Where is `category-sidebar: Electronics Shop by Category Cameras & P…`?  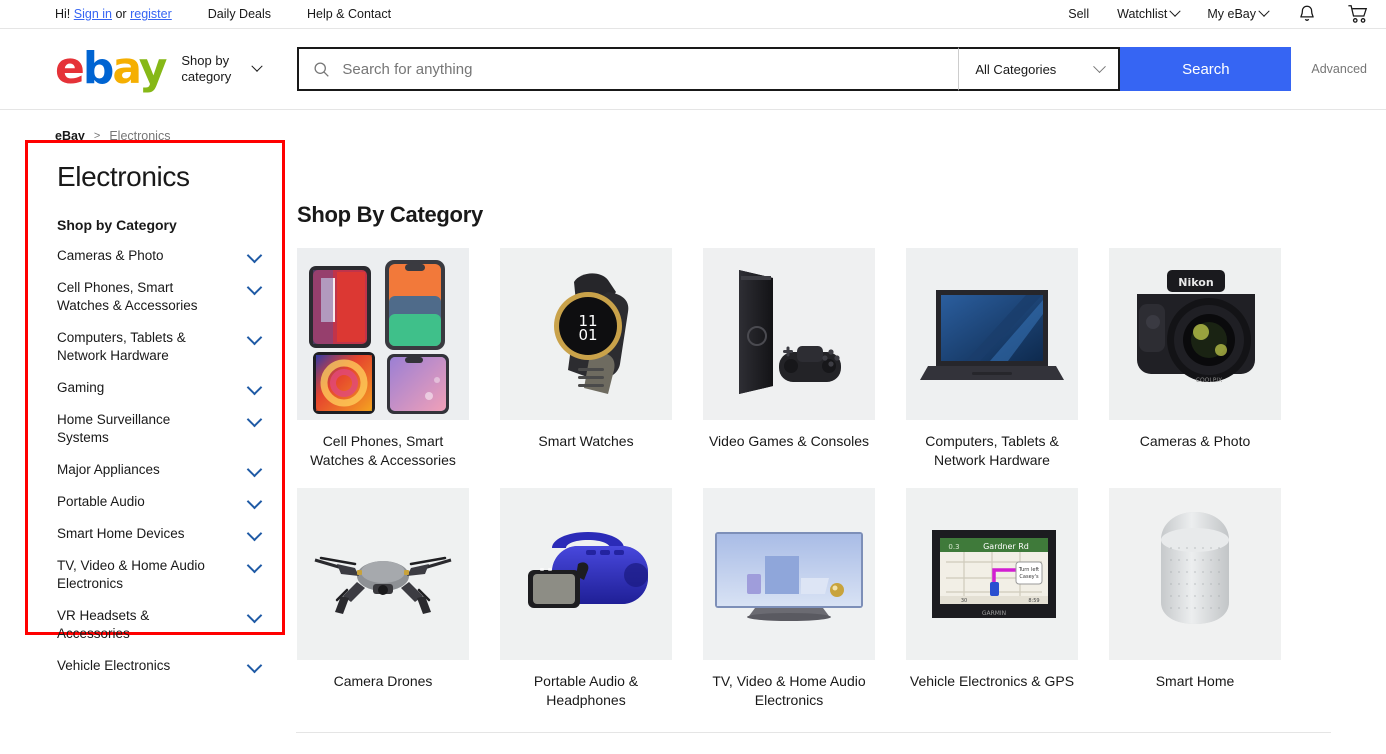 category-sidebar: Electronics Shop by Category Cameras & P… is located at coordinates (155, 407).